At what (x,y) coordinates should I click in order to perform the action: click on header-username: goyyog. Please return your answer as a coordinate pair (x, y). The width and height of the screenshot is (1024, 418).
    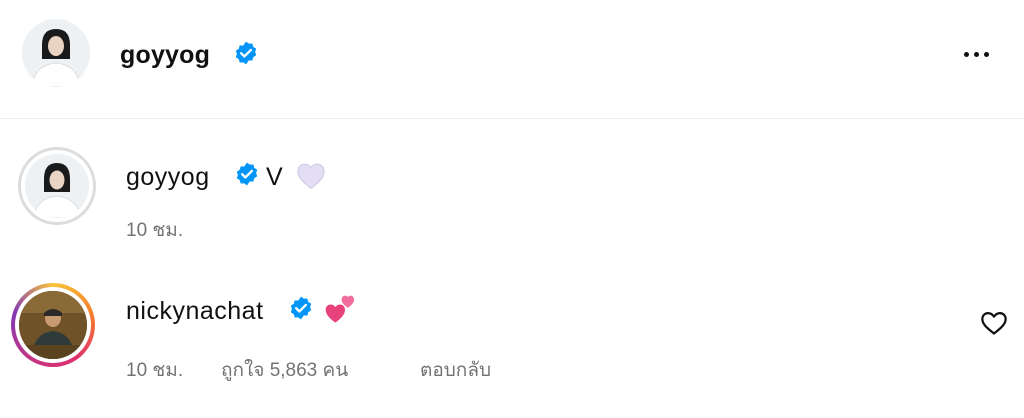
    Looking at the image, I should click on (165, 55).